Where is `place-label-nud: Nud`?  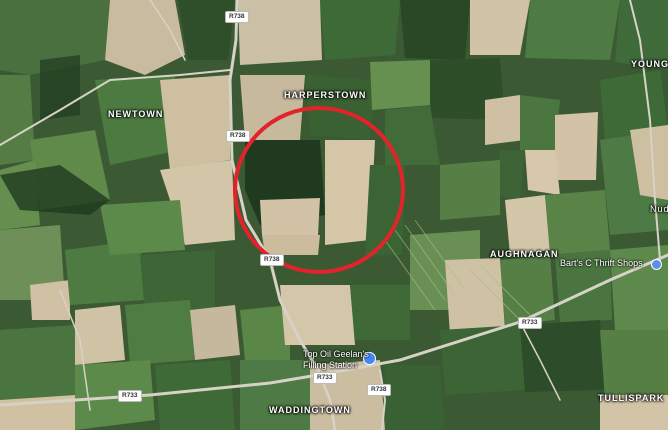 place-label-nud: Nud is located at coordinates (659, 209).